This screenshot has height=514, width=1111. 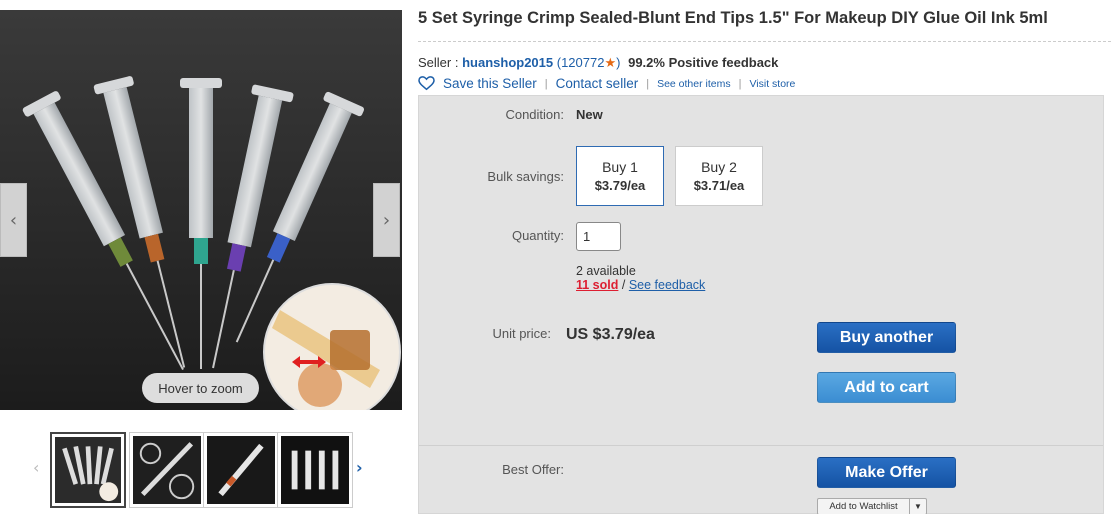 I want to click on thumbnails-next-icon: ›, so click(x=359, y=467).